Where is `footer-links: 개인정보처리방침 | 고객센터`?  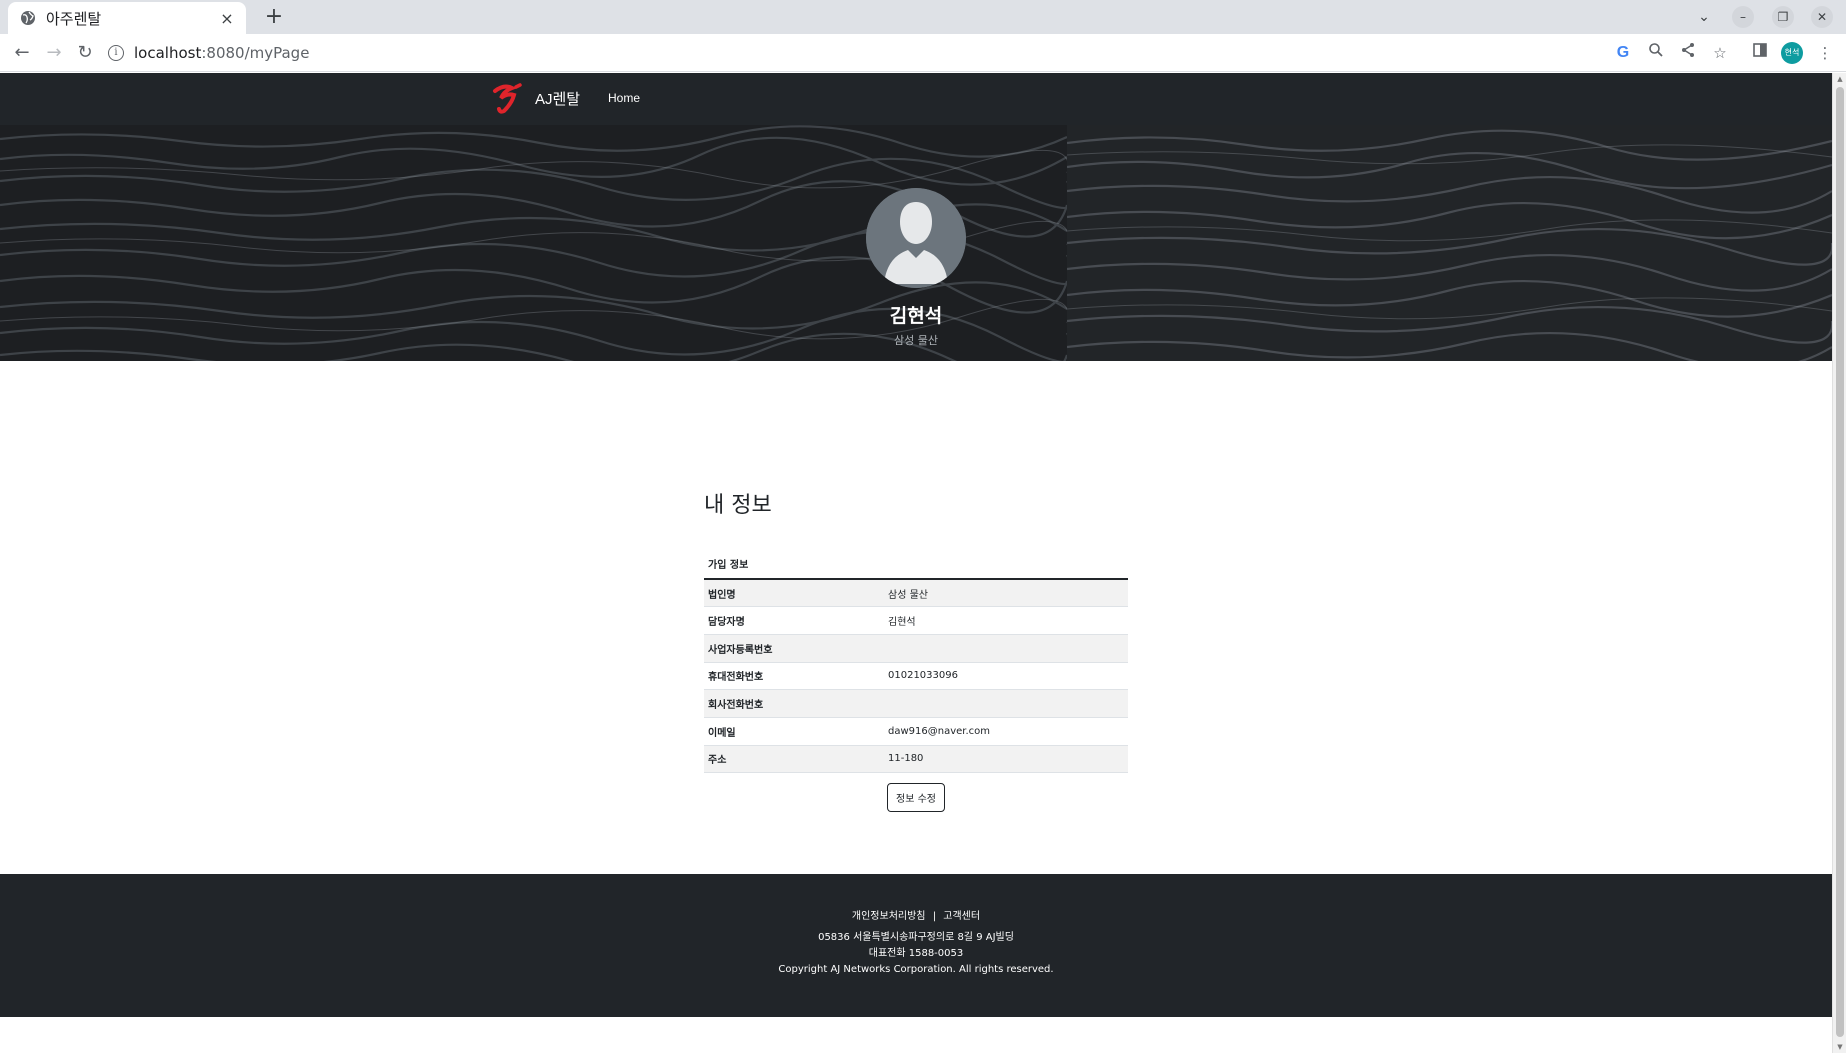
footer-links: 개인정보처리방침 | 고객센터 is located at coordinates (916, 914).